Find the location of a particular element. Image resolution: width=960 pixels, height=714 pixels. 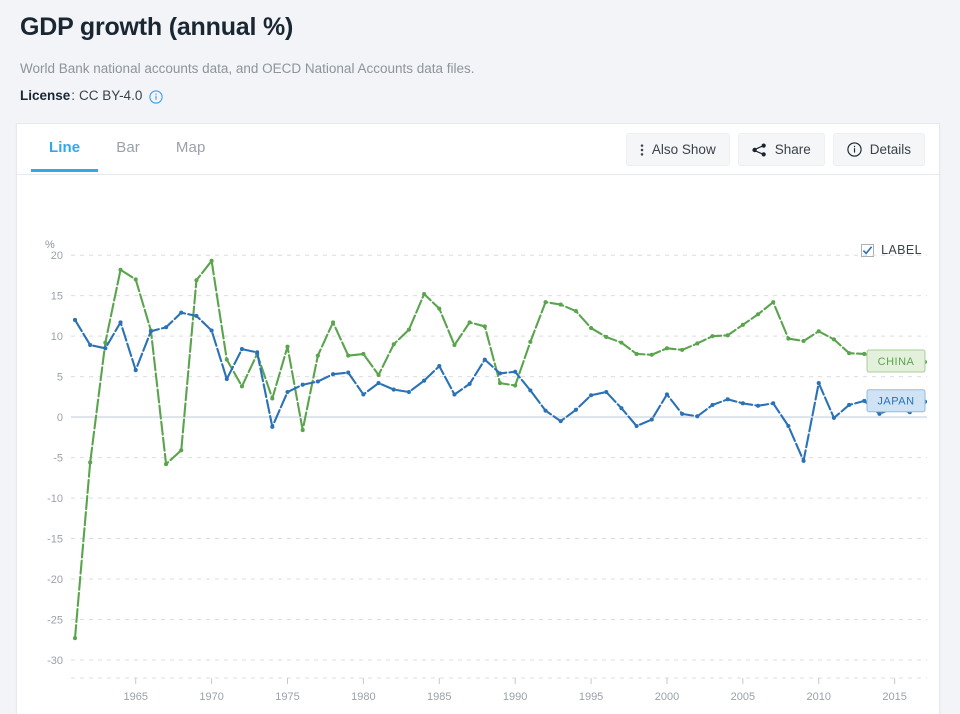

series-badge-japan: JAPAN is located at coordinates (896, 401).